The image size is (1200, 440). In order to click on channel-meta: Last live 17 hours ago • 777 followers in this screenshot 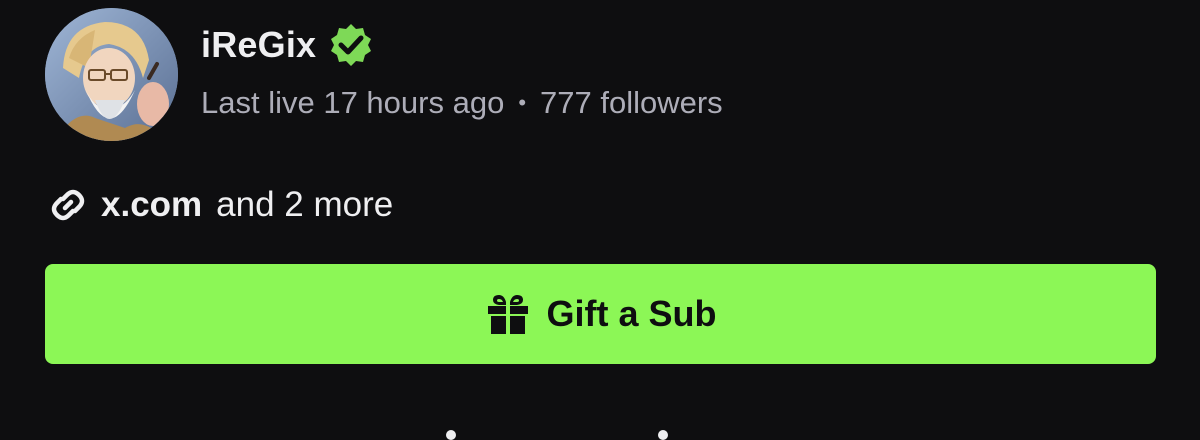, I will do `click(462, 103)`.